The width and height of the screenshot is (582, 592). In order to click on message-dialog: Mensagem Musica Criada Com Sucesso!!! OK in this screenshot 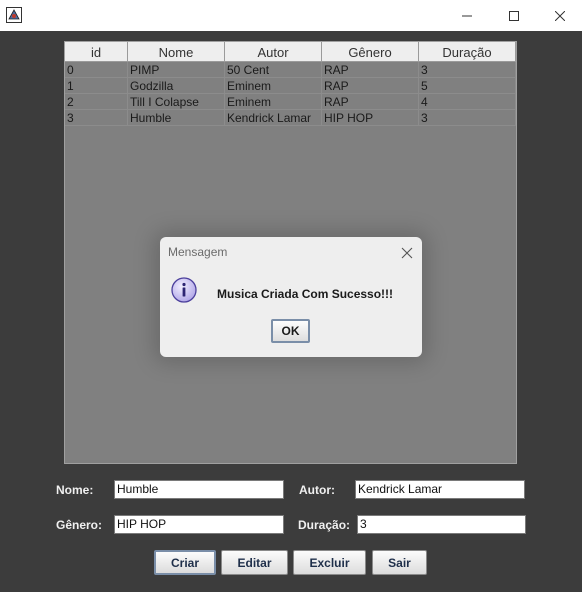, I will do `click(291, 297)`.